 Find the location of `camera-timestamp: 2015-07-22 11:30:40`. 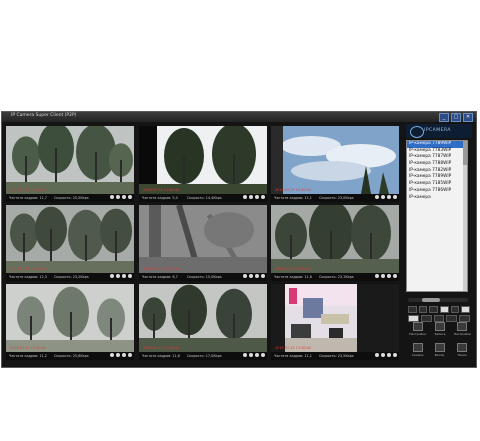

camera-timestamp: 2015-07-22 11:30:40 is located at coordinates (161, 348).